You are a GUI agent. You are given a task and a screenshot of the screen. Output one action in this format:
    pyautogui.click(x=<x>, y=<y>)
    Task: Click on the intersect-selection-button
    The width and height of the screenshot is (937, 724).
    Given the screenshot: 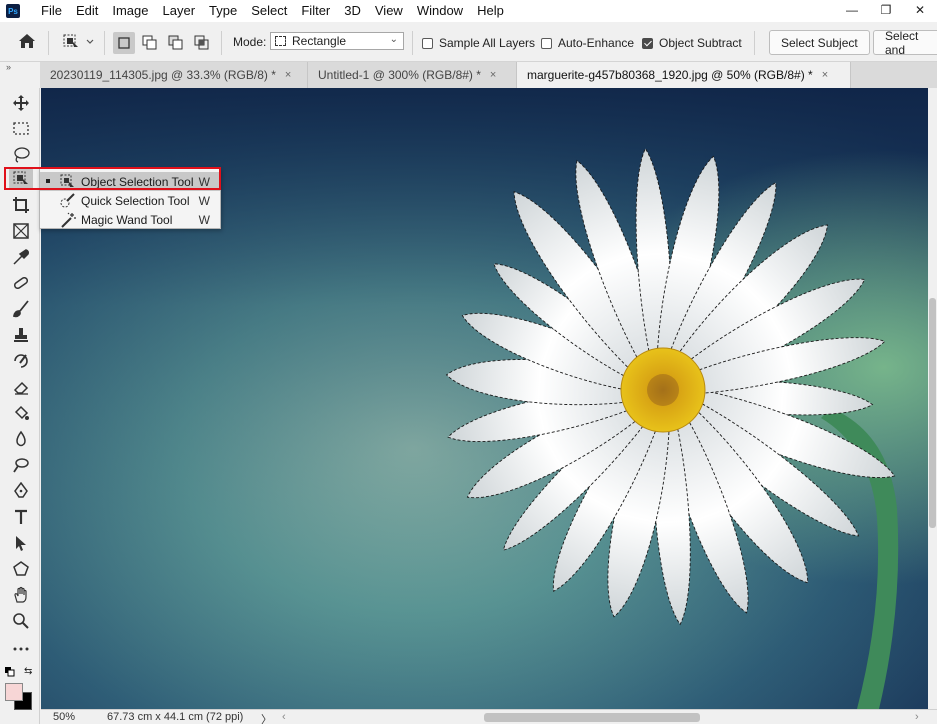 What is the action you would take?
    pyautogui.click(x=202, y=43)
    